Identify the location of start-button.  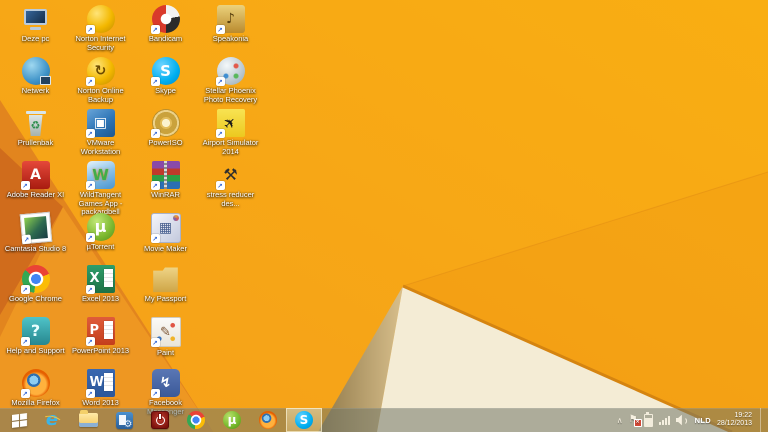
(19, 420).